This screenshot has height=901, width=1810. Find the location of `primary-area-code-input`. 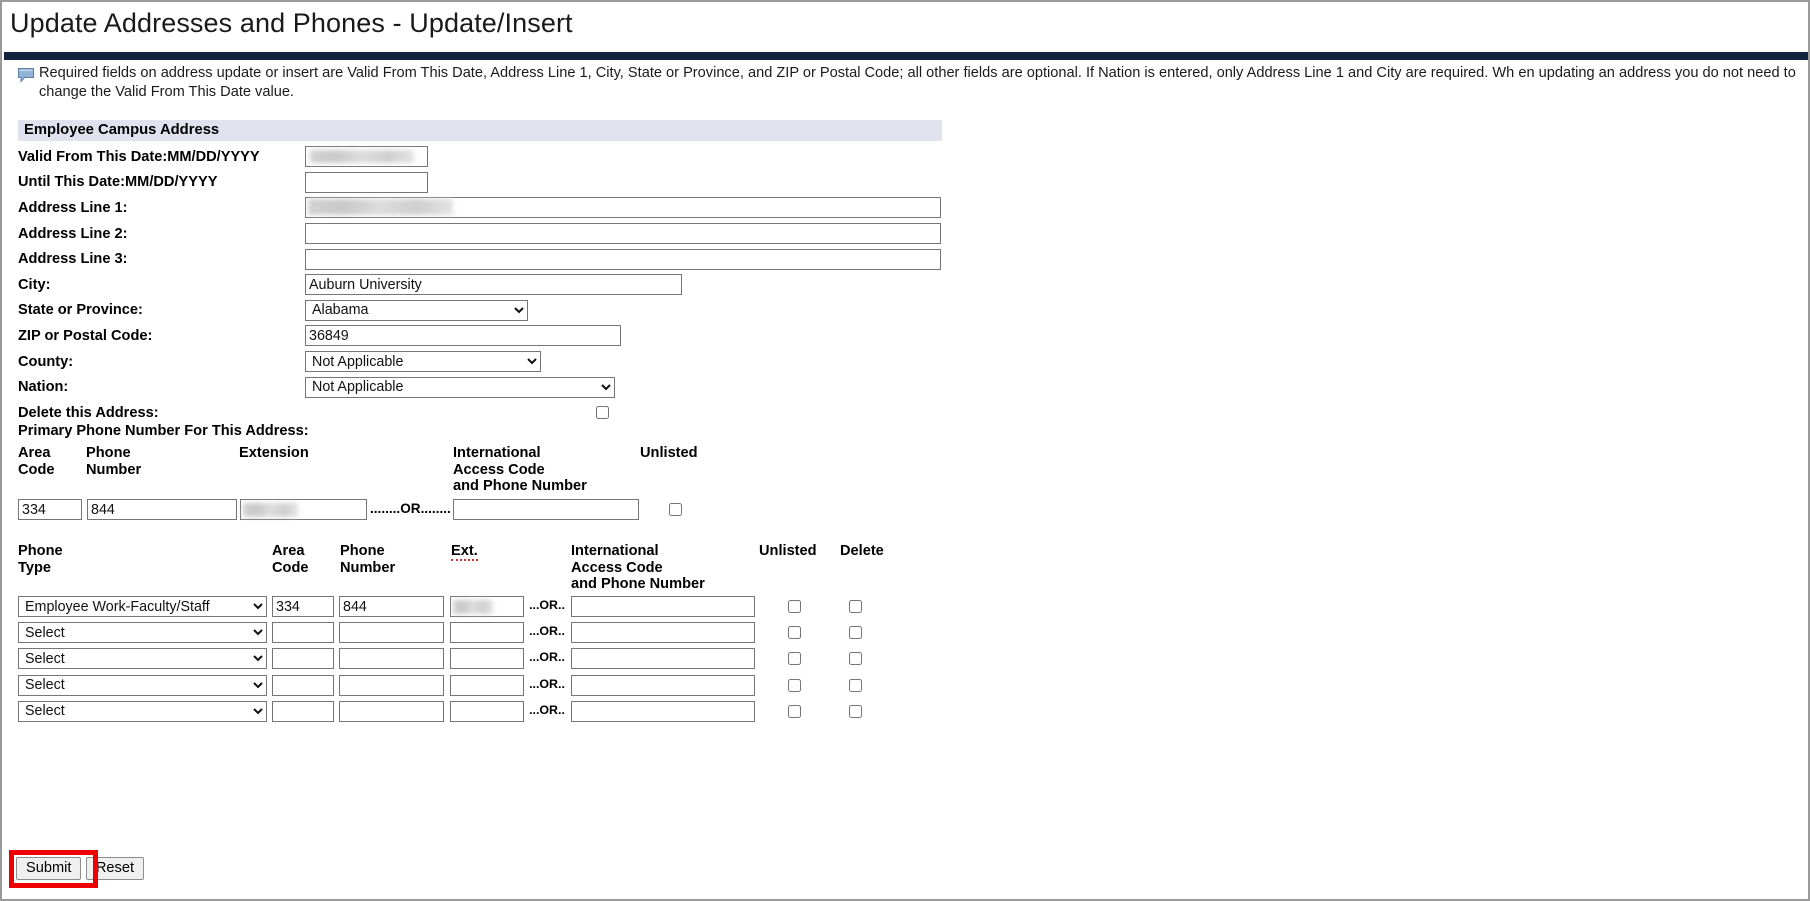

primary-area-code-input is located at coordinates (50, 509).